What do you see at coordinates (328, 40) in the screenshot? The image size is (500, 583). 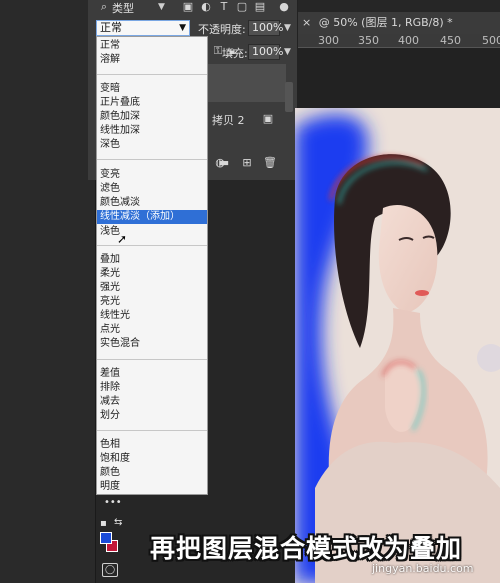 I see `ruler-tick-label: 300` at bounding box center [328, 40].